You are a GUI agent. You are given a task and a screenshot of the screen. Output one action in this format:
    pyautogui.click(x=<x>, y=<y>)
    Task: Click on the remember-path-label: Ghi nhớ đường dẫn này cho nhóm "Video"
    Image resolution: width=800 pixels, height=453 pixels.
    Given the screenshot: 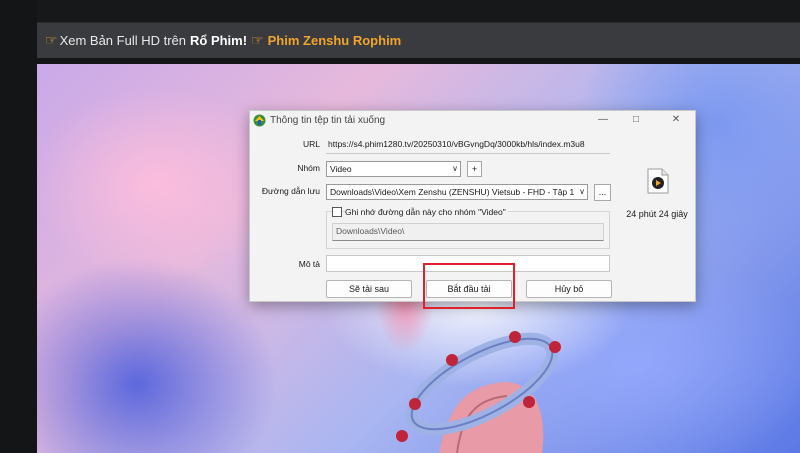 What is the action you would take?
    pyautogui.click(x=426, y=212)
    